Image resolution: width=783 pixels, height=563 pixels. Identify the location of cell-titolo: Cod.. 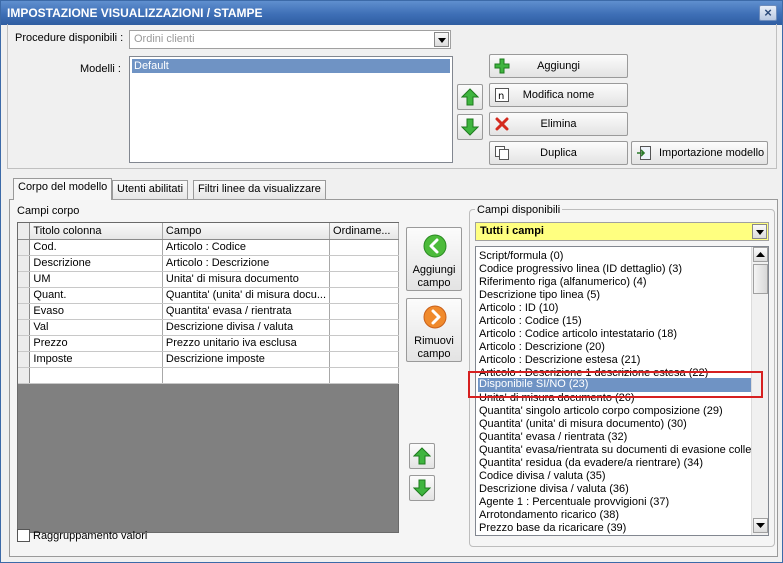
(96, 247).